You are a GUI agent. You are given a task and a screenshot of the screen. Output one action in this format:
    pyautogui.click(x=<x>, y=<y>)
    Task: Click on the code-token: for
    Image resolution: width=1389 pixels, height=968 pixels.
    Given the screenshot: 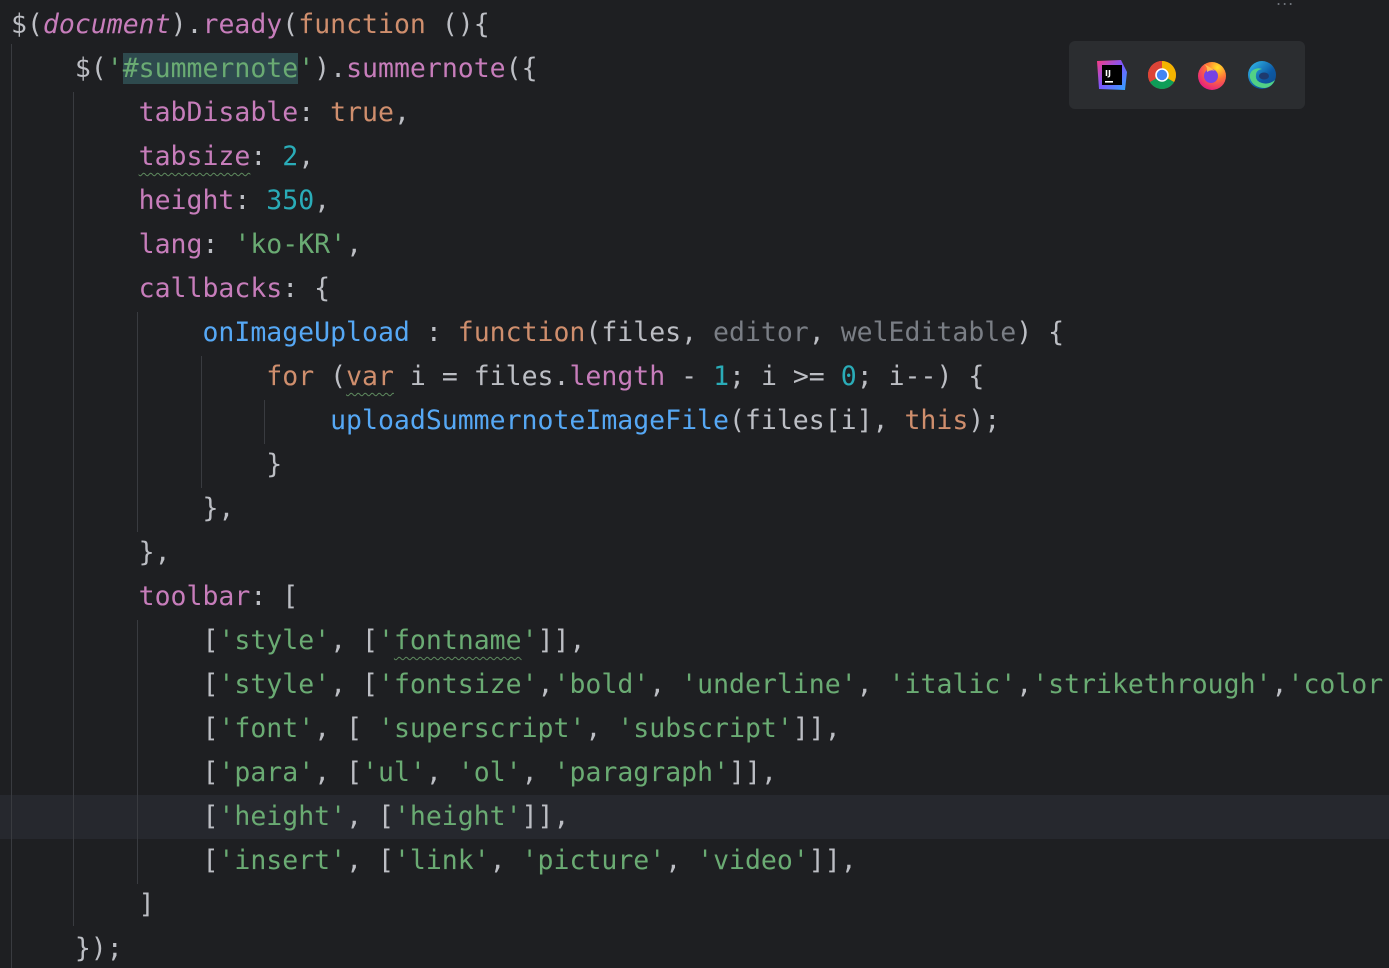 What is the action you would take?
    pyautogui.click(x=290, y=376)
    